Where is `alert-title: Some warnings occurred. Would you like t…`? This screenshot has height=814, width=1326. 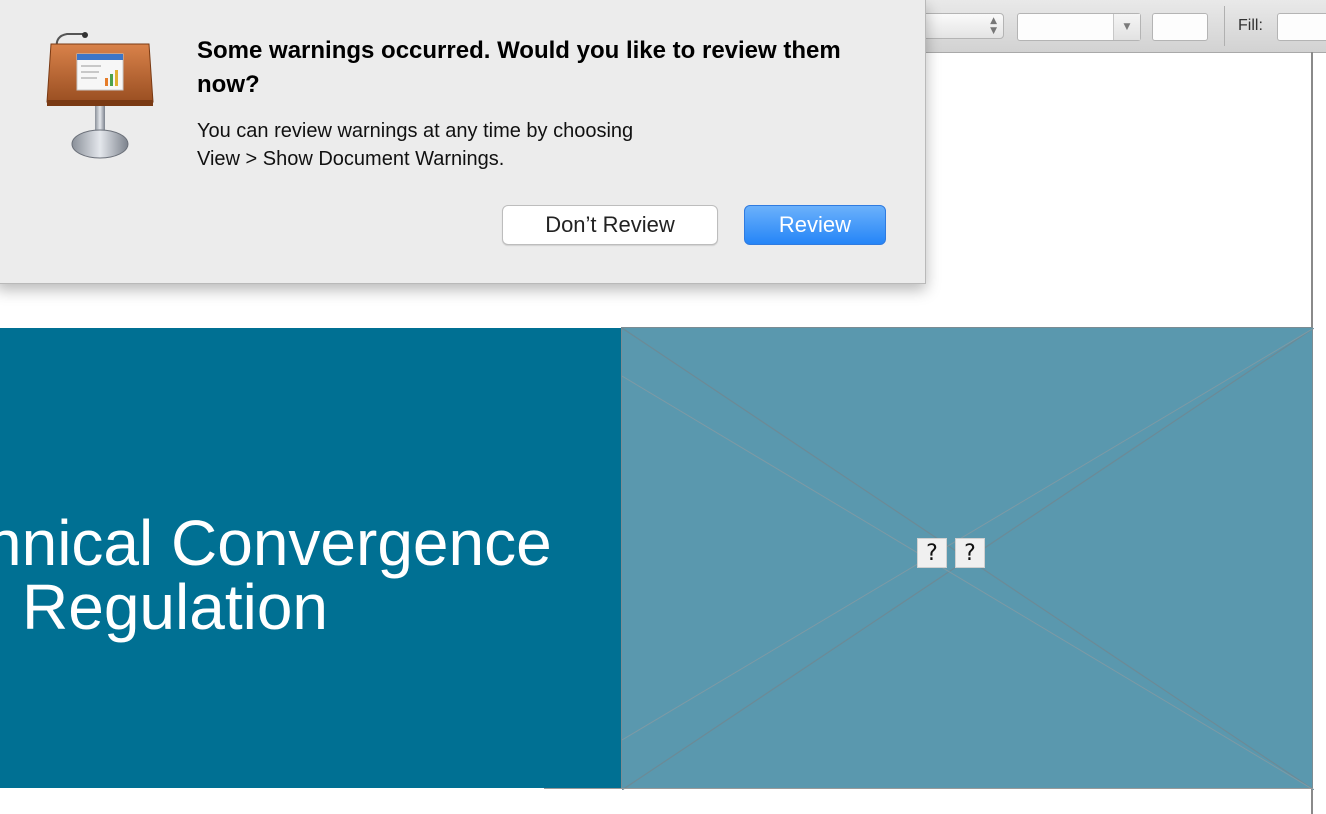 alert-title: Some warnings occurred. Would you like t… is located at coordinates (519, 67).